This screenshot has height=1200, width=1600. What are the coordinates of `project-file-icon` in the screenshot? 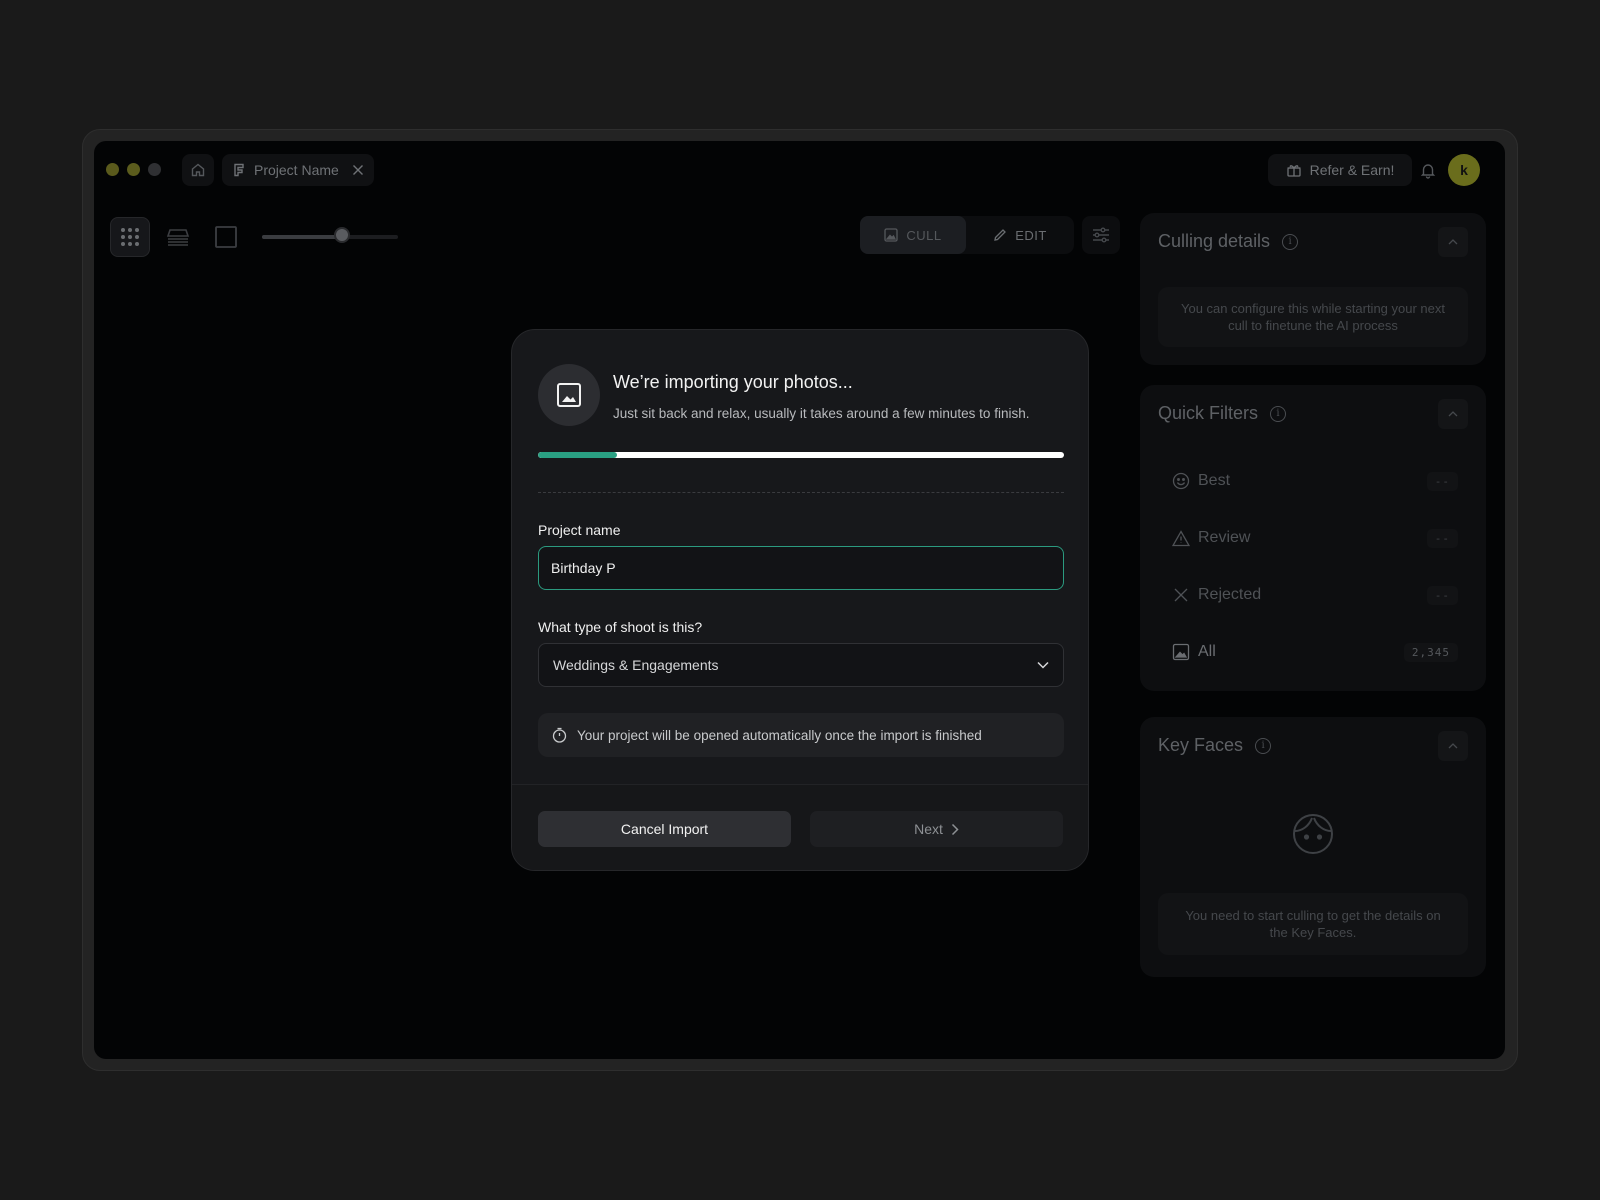 It's located at (239, 170).